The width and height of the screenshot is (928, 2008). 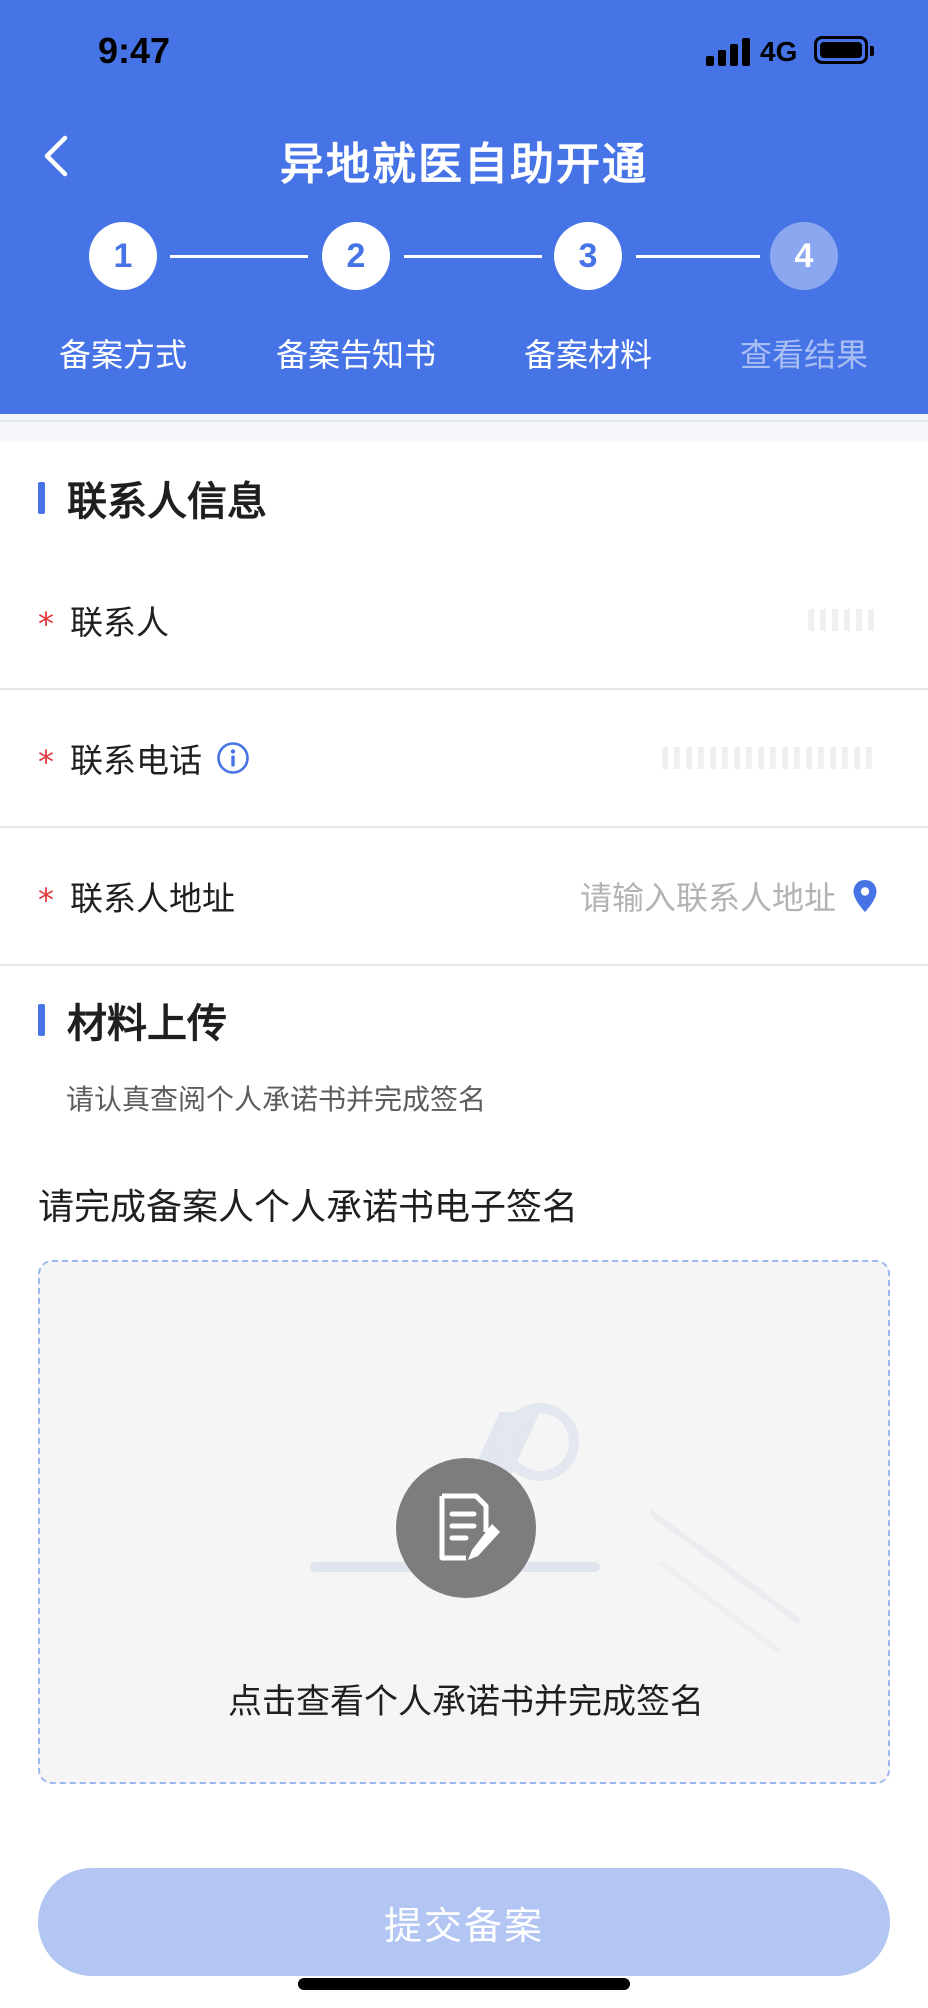 I want to click on upload-section-title: 材料上传, so click(x=132, y=1020).